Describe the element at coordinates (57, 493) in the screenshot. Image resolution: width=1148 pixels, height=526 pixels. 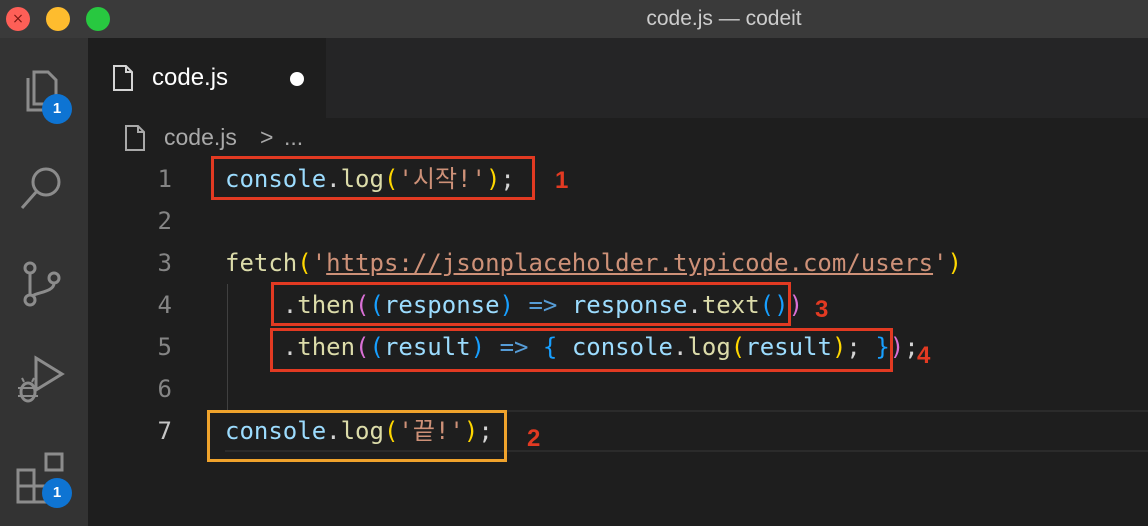
I see `extensions-badge: 1` at that location.